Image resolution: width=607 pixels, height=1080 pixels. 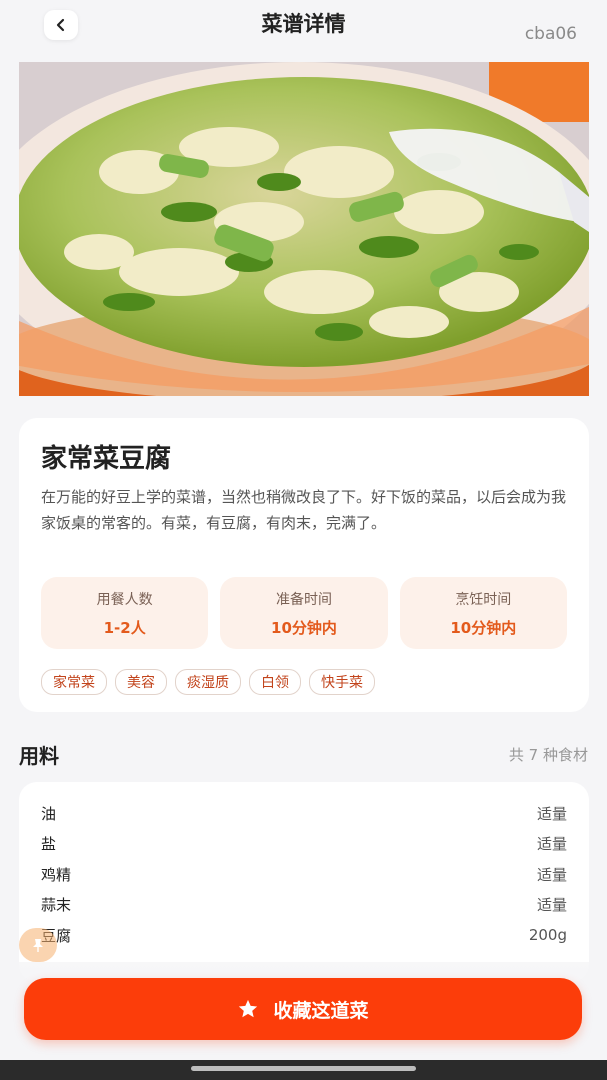 I want to click on ingredient-row: 蒜末 适量, so click(x=304, y=904).